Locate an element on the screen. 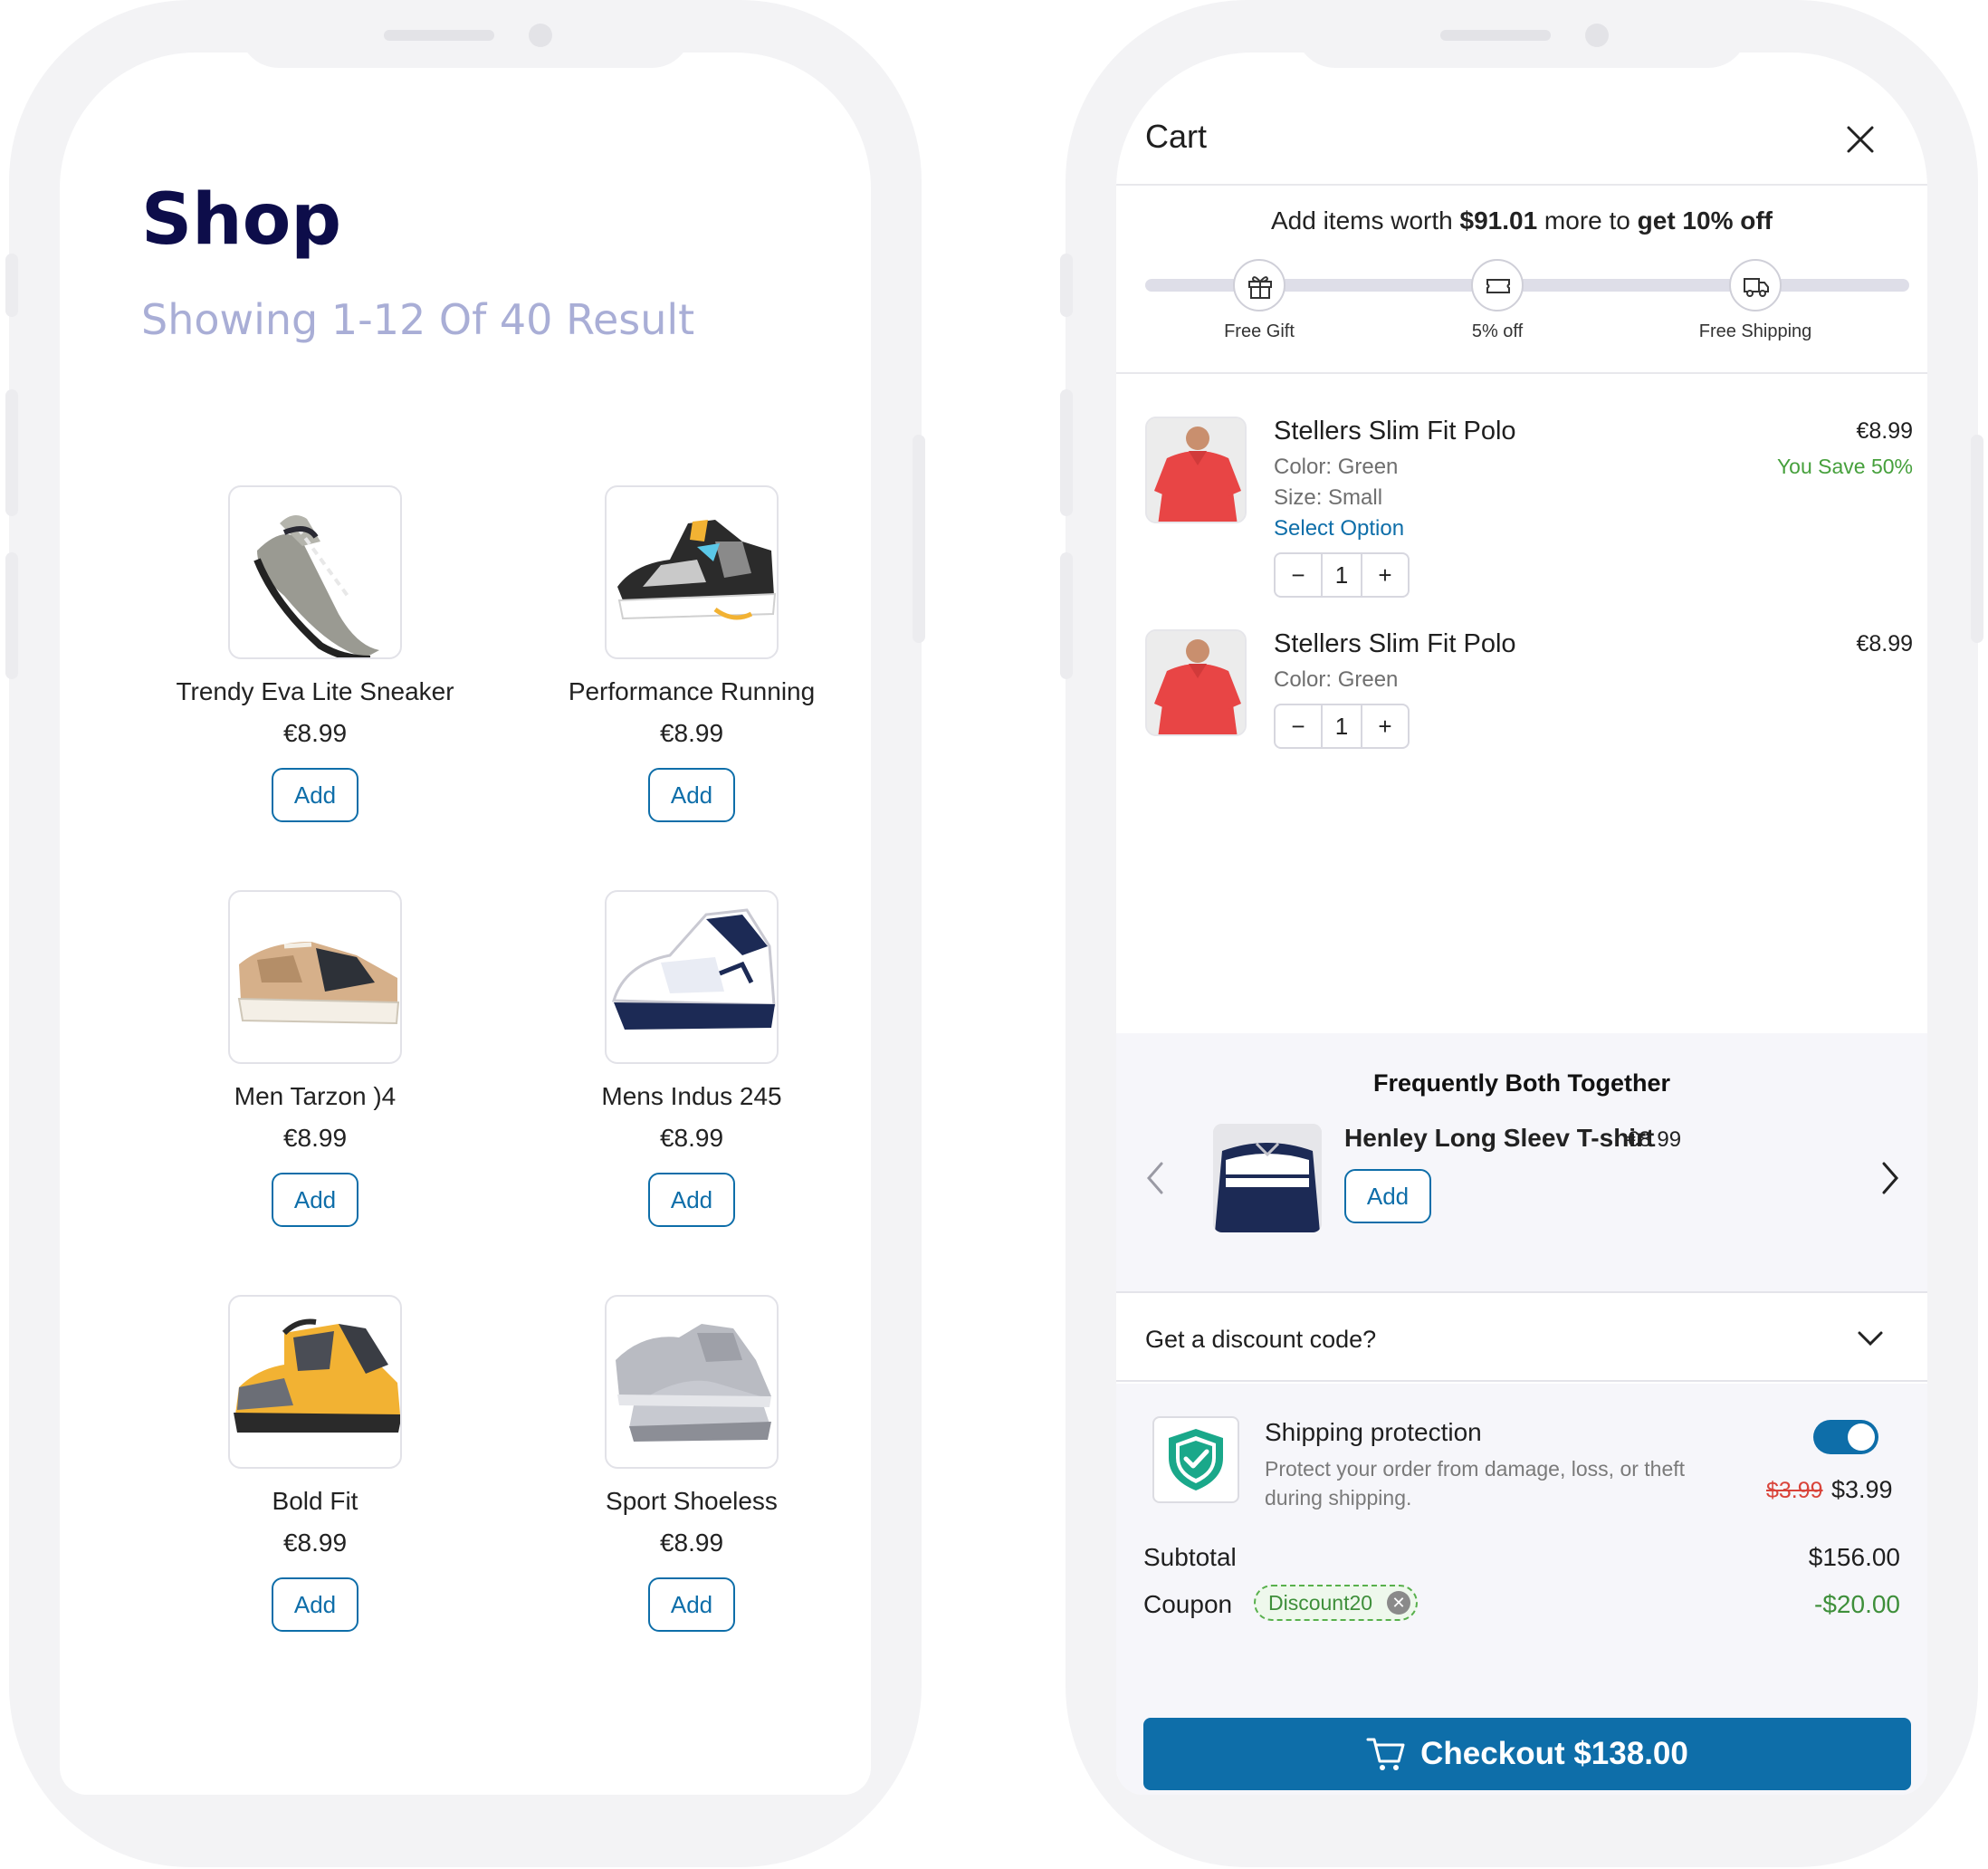 The image size is (1988, 1869). close-icon is located at coordinates (1860, 140).